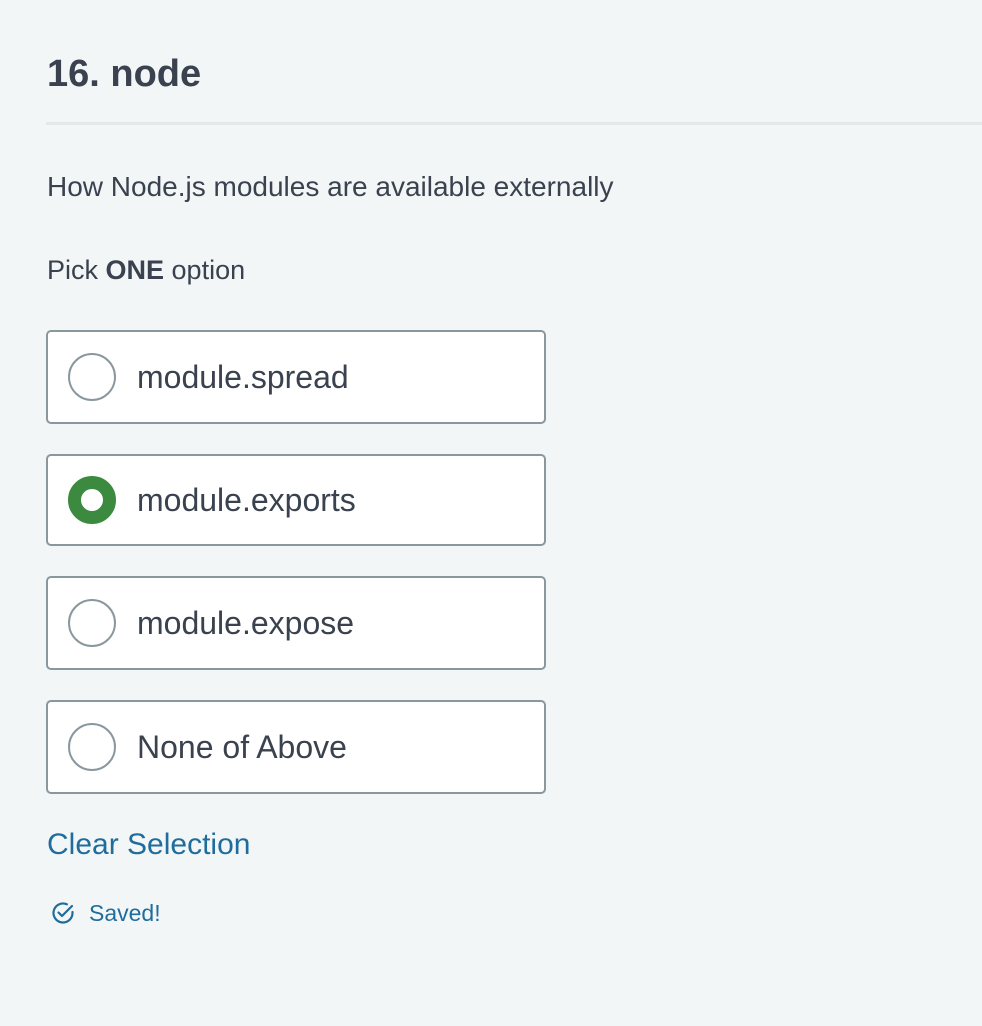 This screenshot has height=1026, width=982. Describe the element at coordinates (135, 270) in the screenshot. I see `instruction-emphasis: ONE` at that location.